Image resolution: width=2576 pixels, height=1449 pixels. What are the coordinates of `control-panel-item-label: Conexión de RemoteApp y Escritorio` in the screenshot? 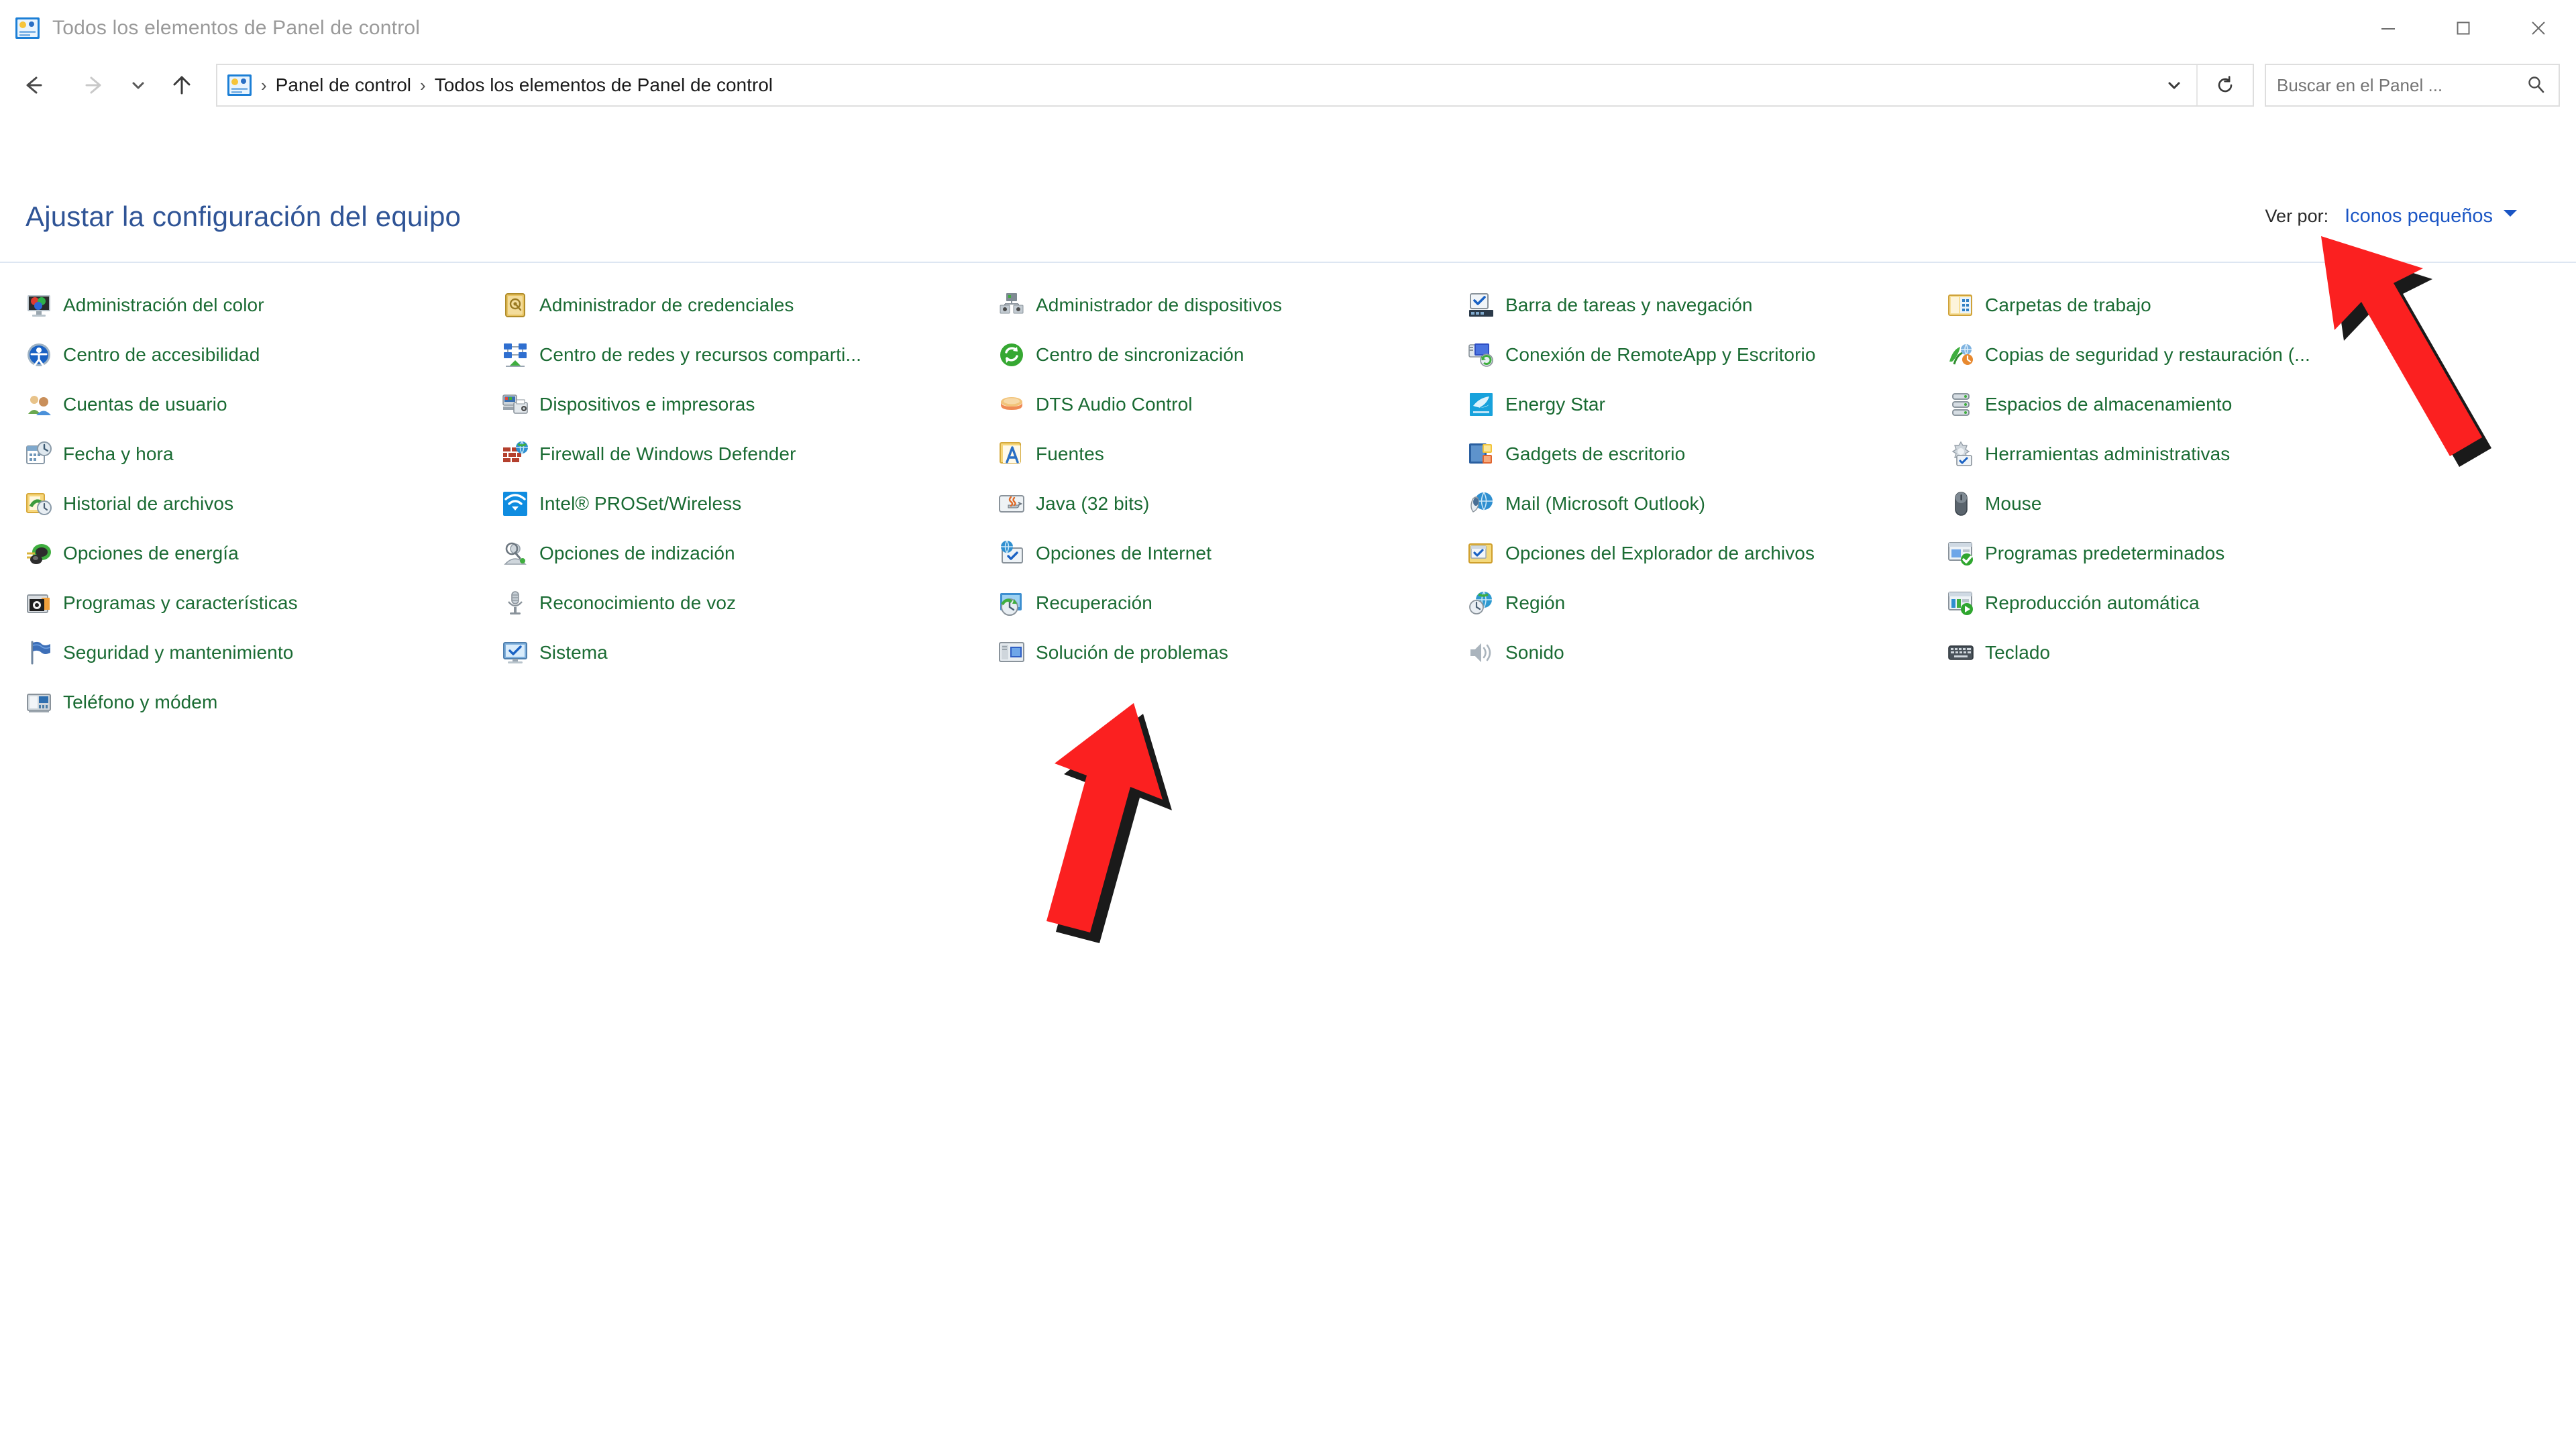 It's located at (1660, 355).